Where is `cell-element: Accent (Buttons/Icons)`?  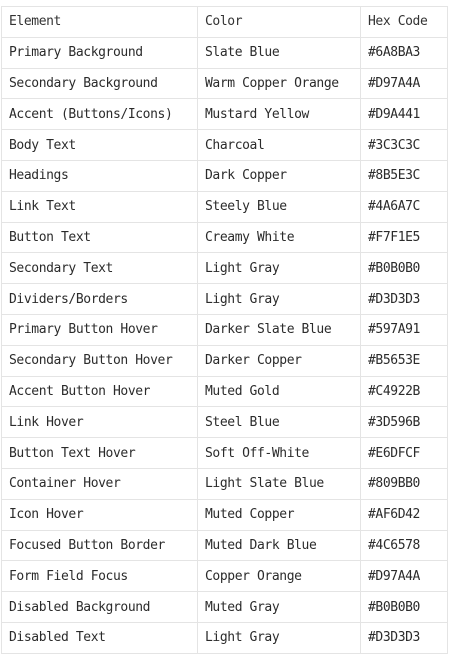 cell-element: Accent (Buttons/Icons) is located at coordinates (99, 114).